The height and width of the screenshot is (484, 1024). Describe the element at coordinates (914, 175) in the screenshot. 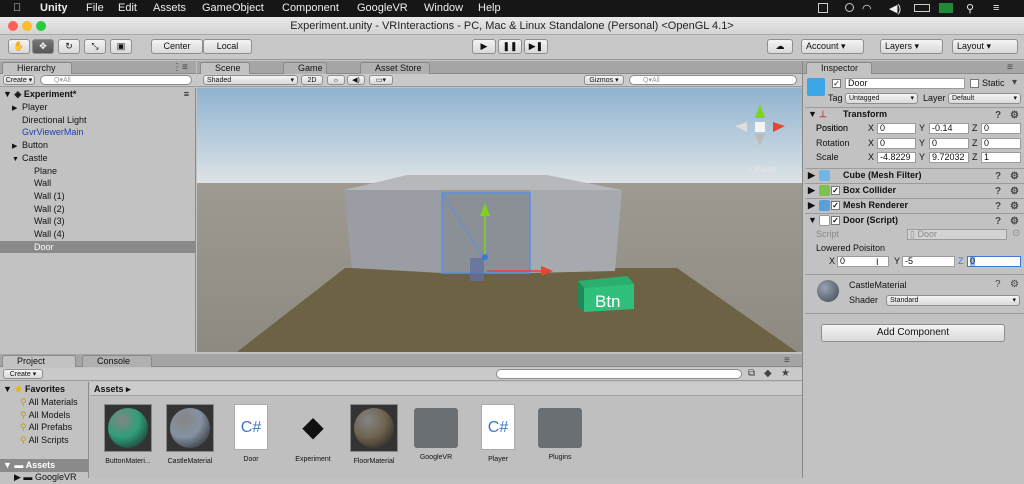

I see `mesh-filter-header: ▶ Cube (Mesh Filter) ? ⚙` at that location.